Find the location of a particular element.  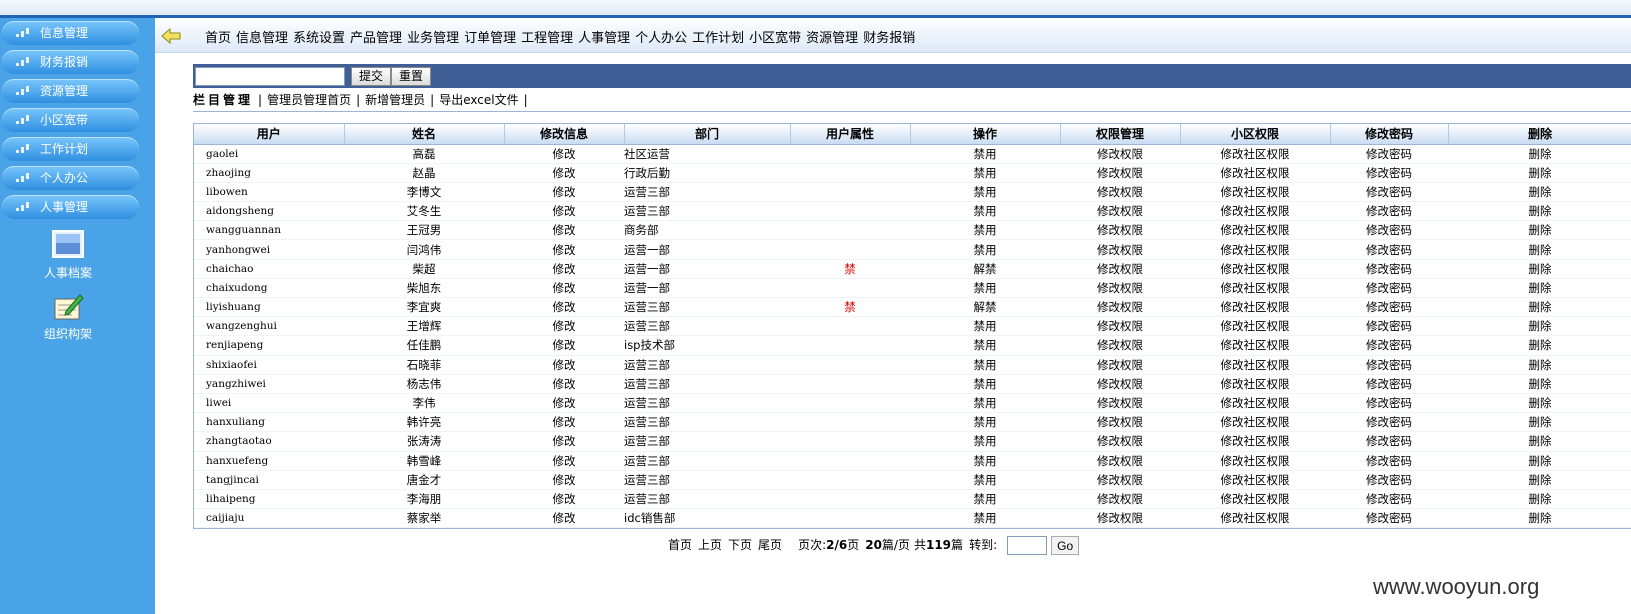

search-input is located at coordinates (270, 76).